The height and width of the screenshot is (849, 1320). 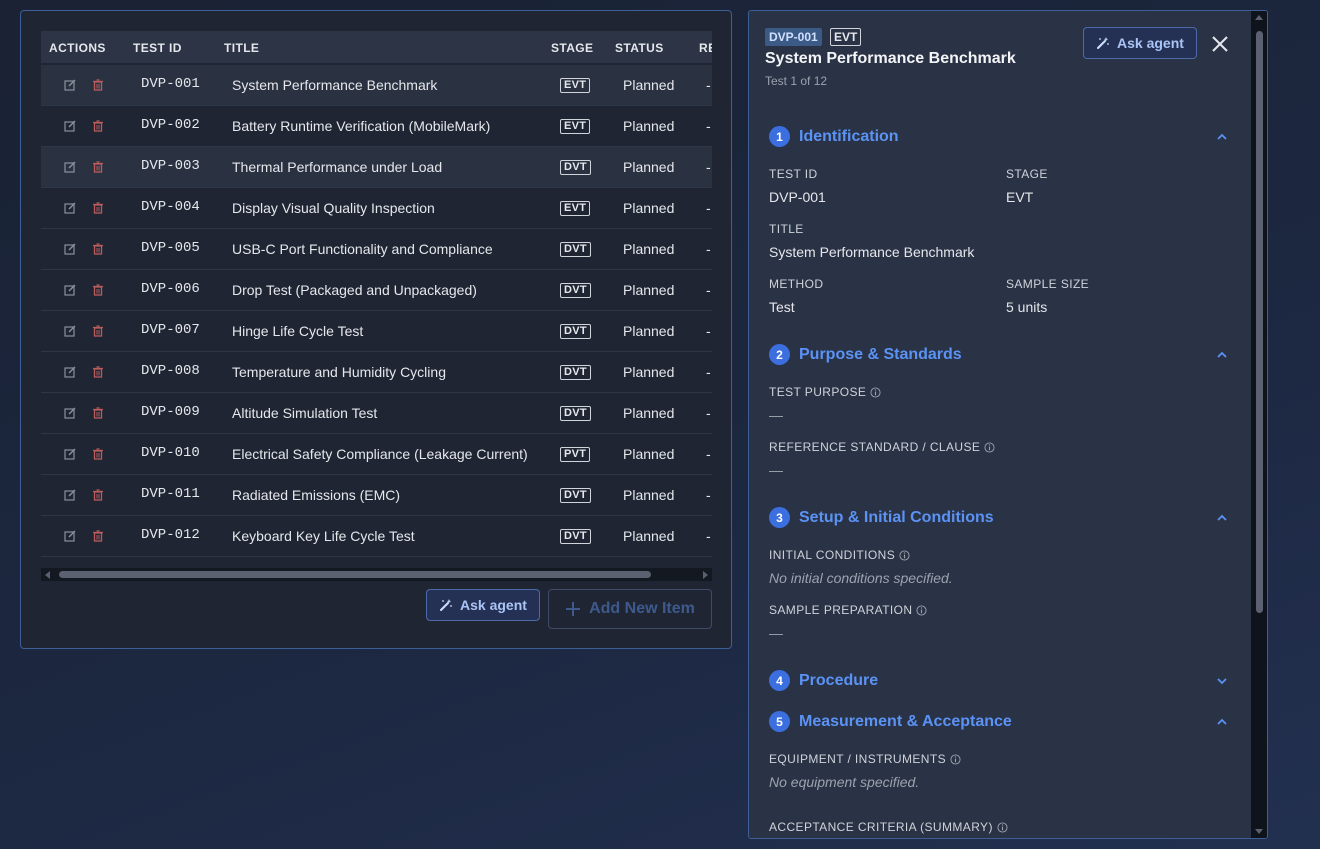 What do you see at coordinates (705, 48) in the screenshot?
I see `col-header-remaining: RE` at bounding box center [705, 48].